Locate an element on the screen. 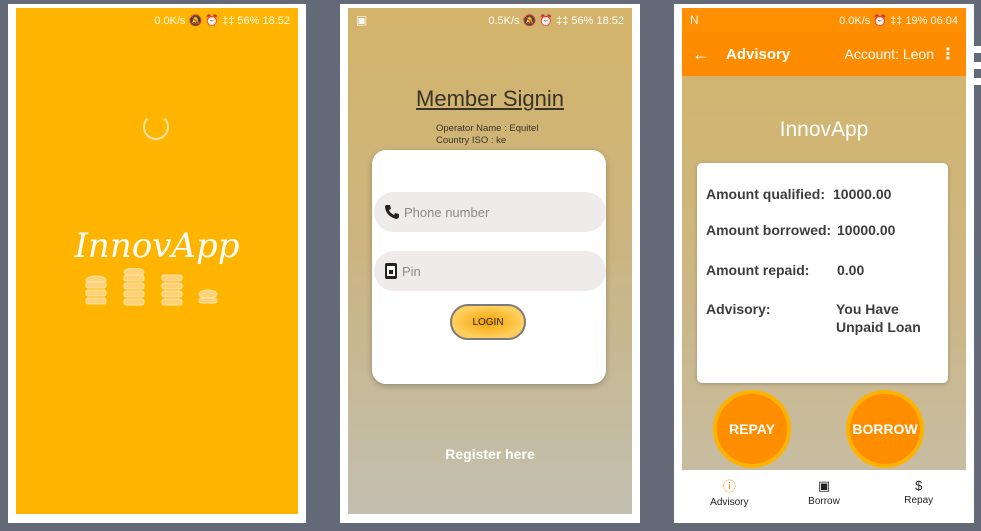  dollar-icon: $ is located at coordinates (919, 485).